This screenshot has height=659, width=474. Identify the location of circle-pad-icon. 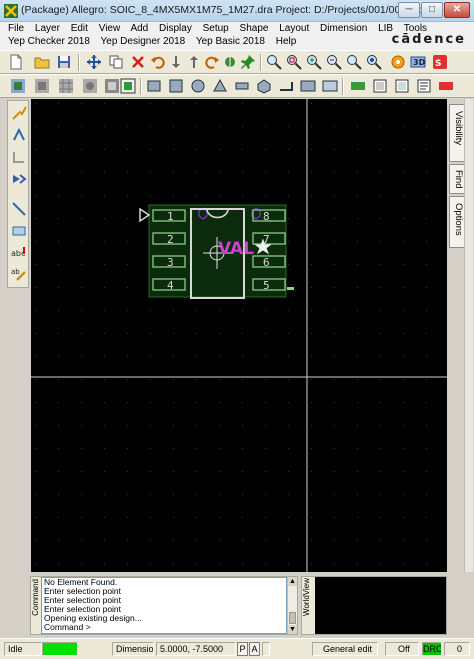
(198, 86).